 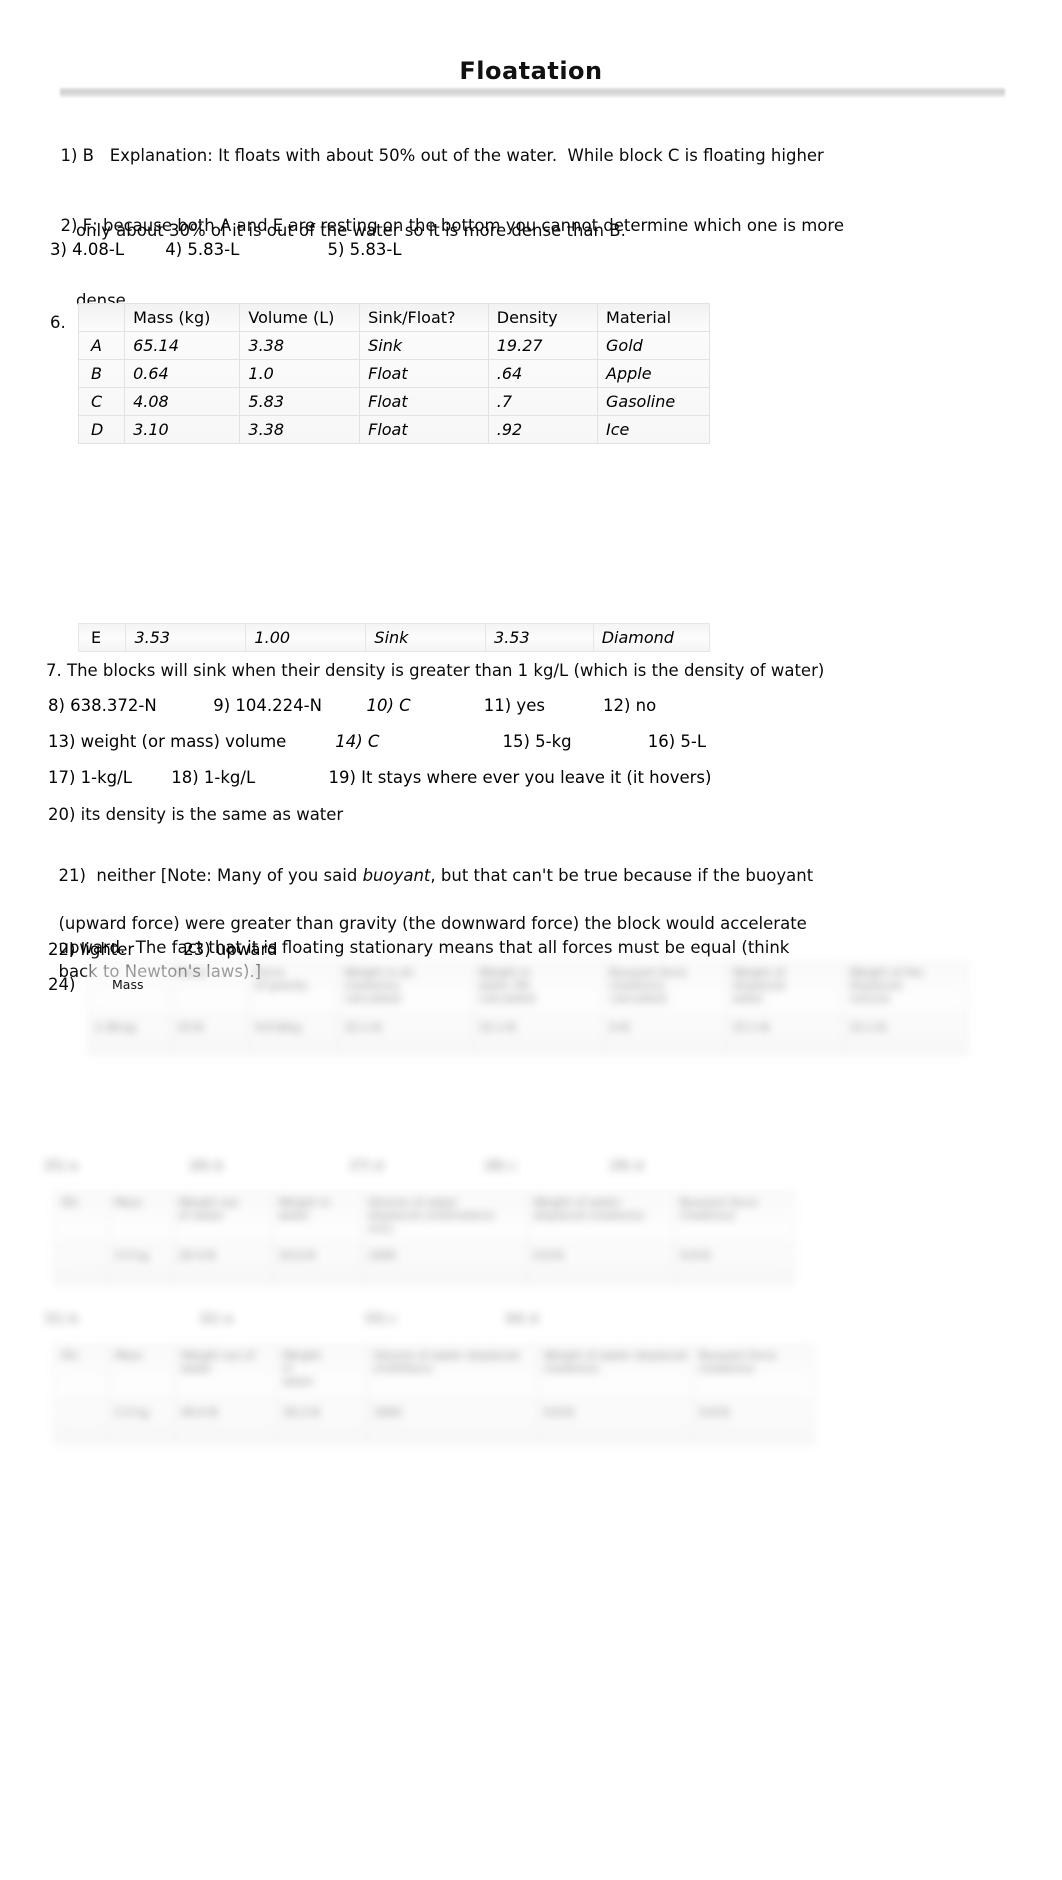 What do you see at coordinates (396, 875) in the screenshot?
I see `answer-21-emphasis: buoyant` at bounding box center [396, 875].